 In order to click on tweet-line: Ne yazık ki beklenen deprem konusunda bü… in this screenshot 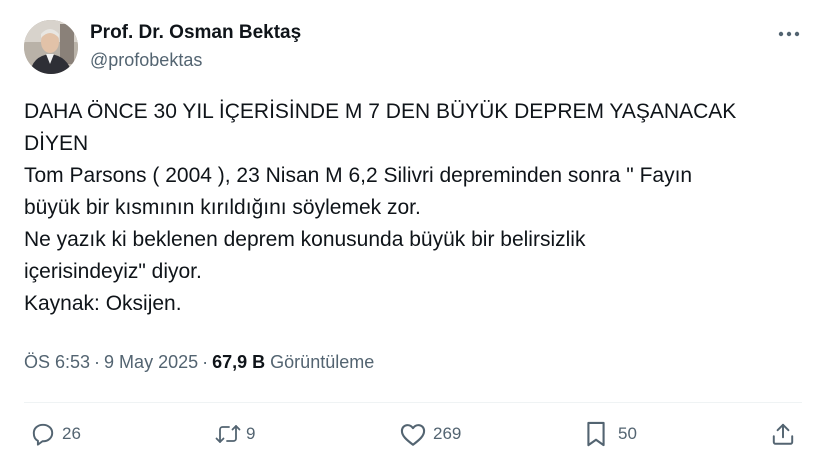, I will do `click(305, 239)`.